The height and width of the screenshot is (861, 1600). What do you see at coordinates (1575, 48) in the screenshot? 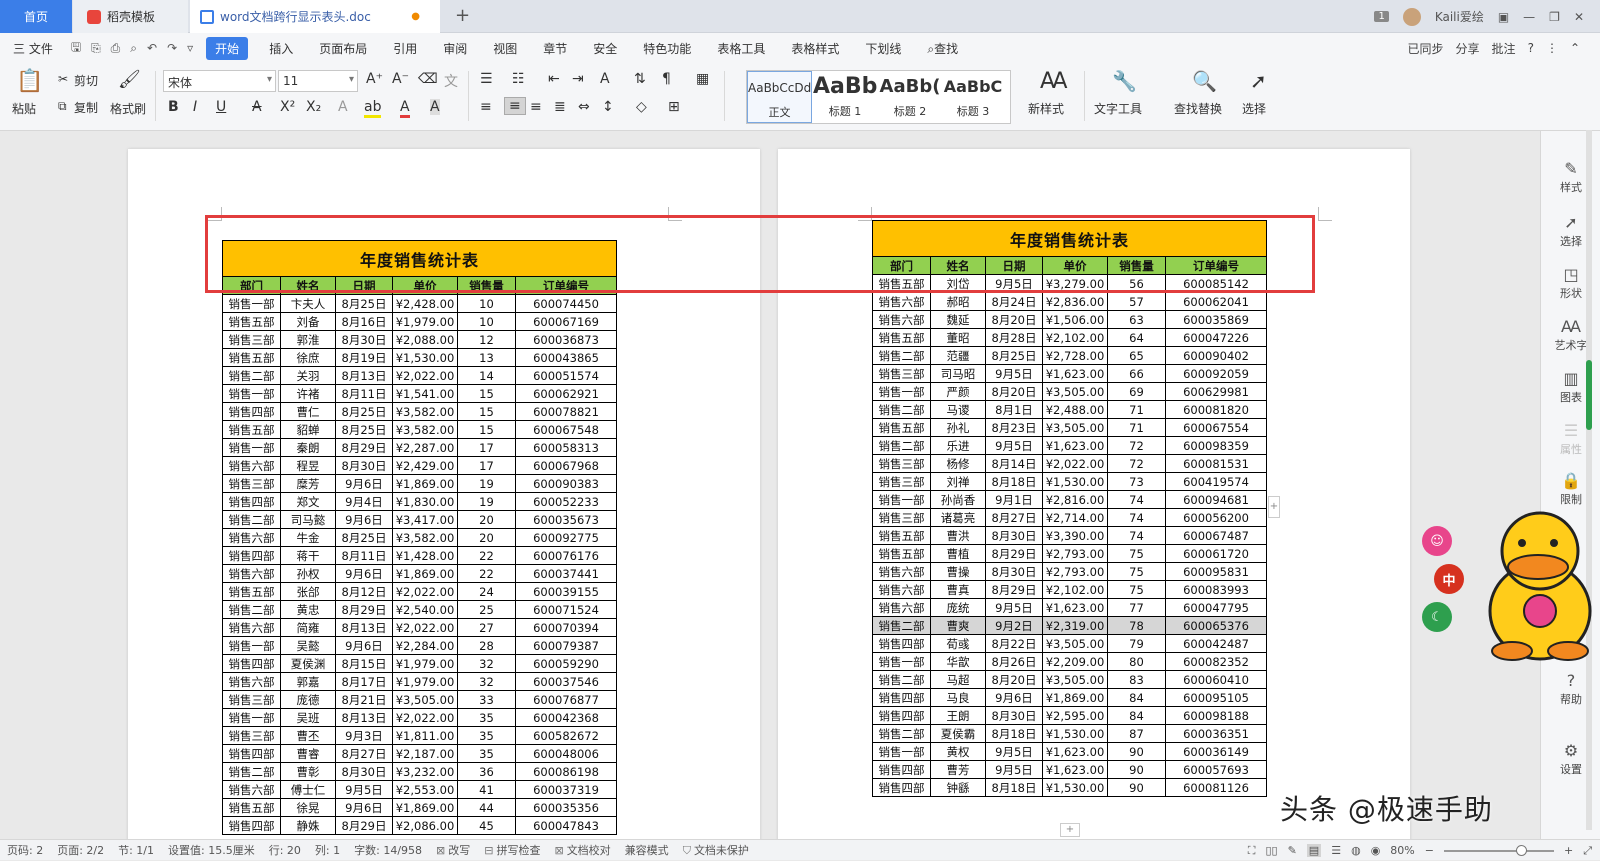
I see `collapse-icon: ⌃` at bounding box center [1575, 48].